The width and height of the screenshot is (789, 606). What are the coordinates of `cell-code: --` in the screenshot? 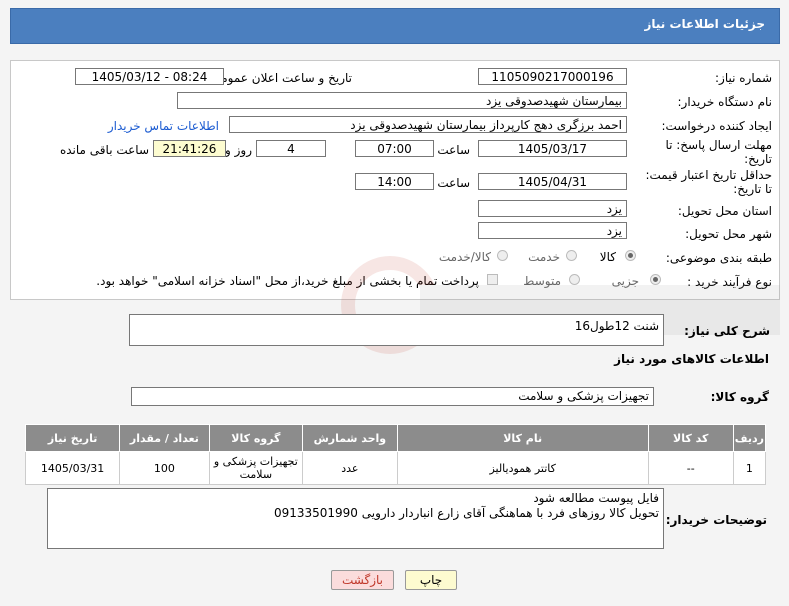 It's located at (690, 468).